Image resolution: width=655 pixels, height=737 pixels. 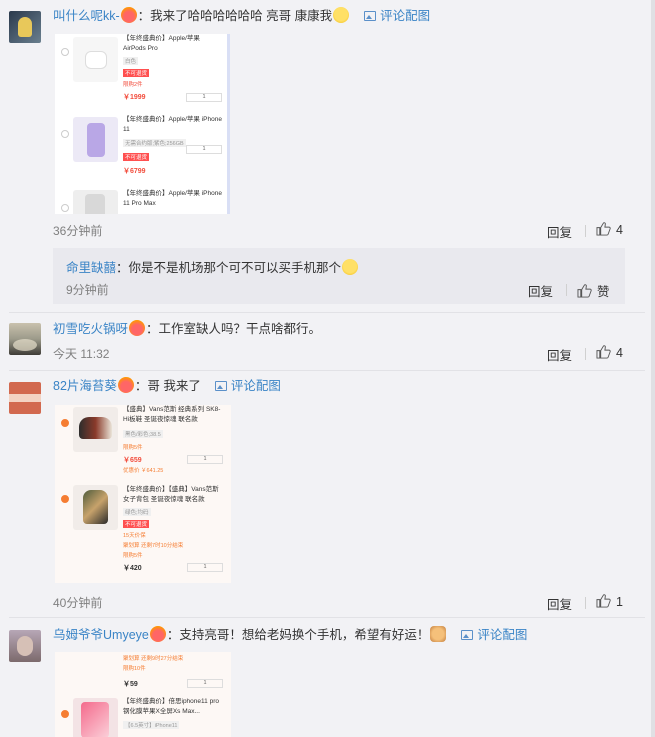 What do you see at coordinates (137, 512) in the screenshot?
I see `product-sku: 绿色;均码` at bounding box center [137, 512].